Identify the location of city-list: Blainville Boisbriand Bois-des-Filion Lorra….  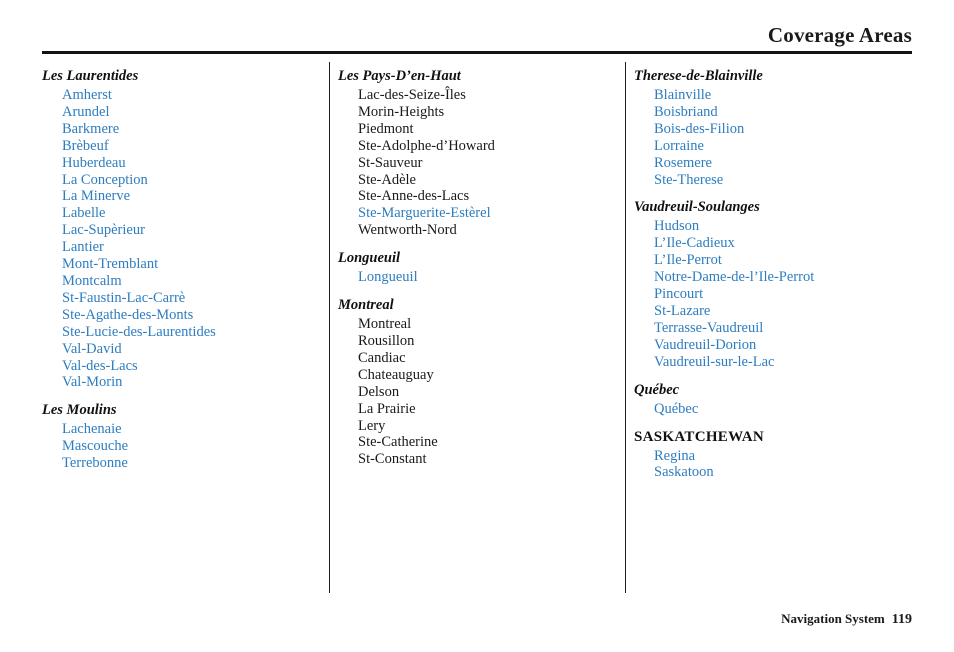
(773, 137).